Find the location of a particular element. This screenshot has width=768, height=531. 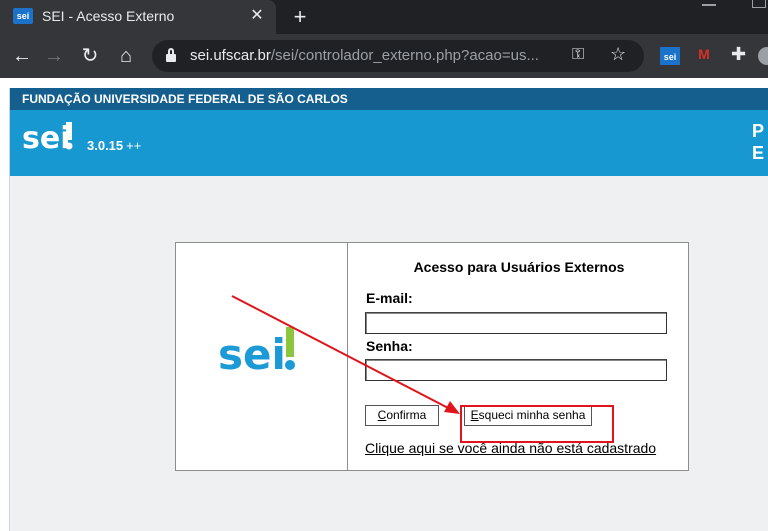

tab-close-icon: ✕ is located at coordinates (257, 16).